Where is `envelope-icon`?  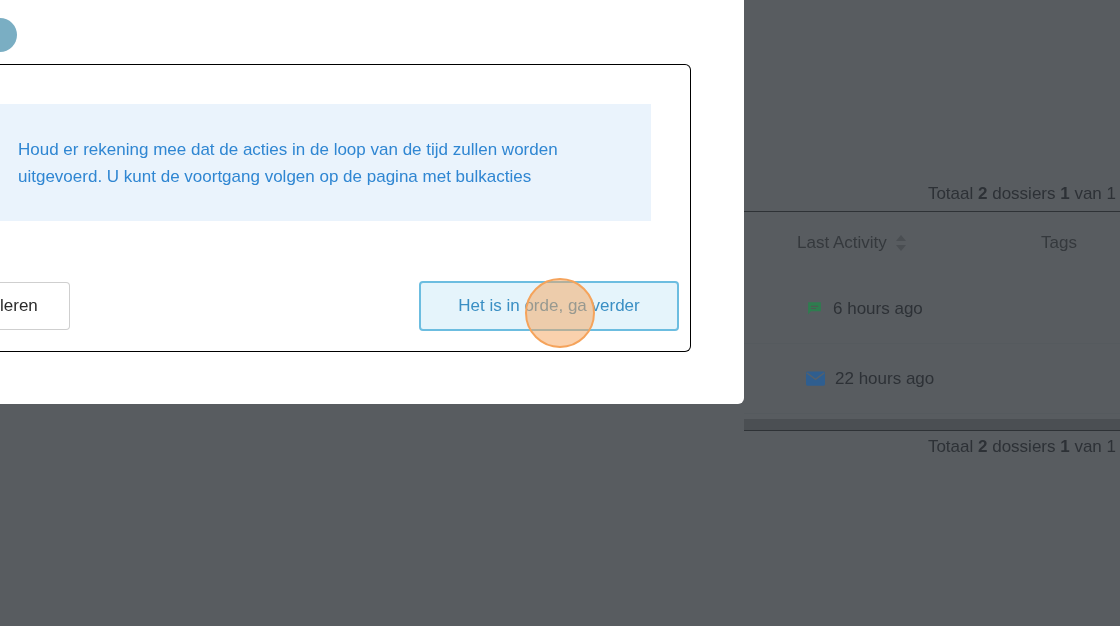
envelope-icon is located at coordinates (815, 378).